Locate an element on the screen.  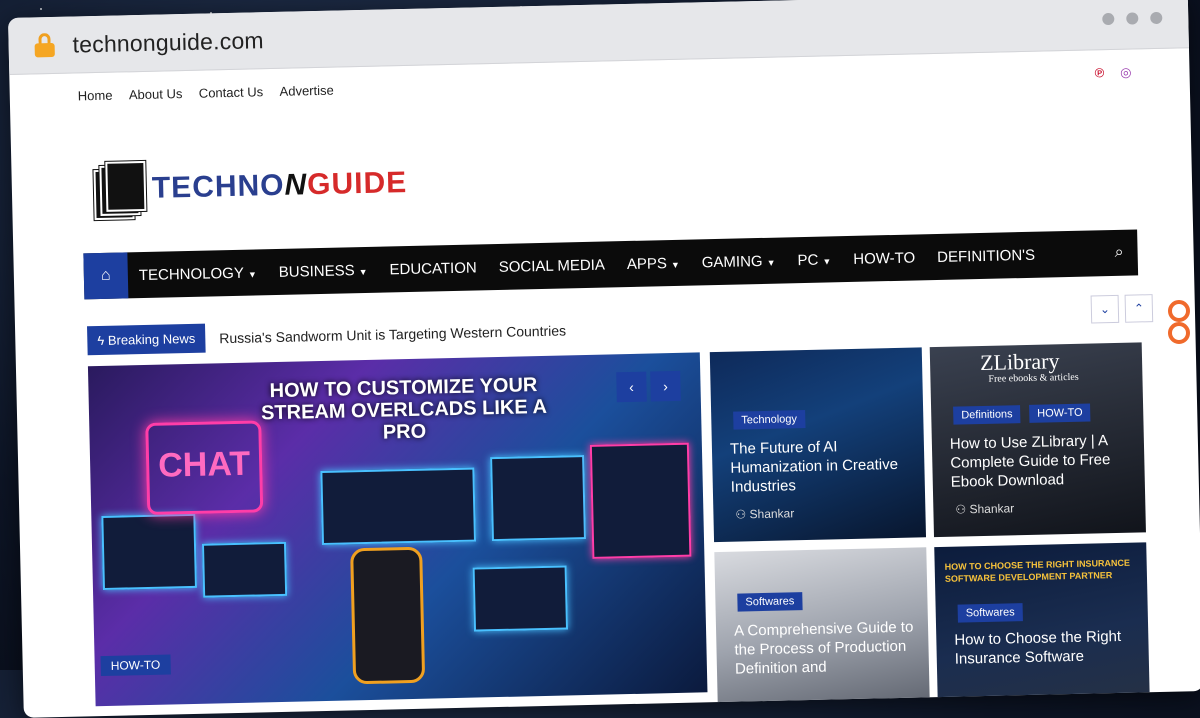
nav-pc: PC ▼ is located at coordinates (814, 260).